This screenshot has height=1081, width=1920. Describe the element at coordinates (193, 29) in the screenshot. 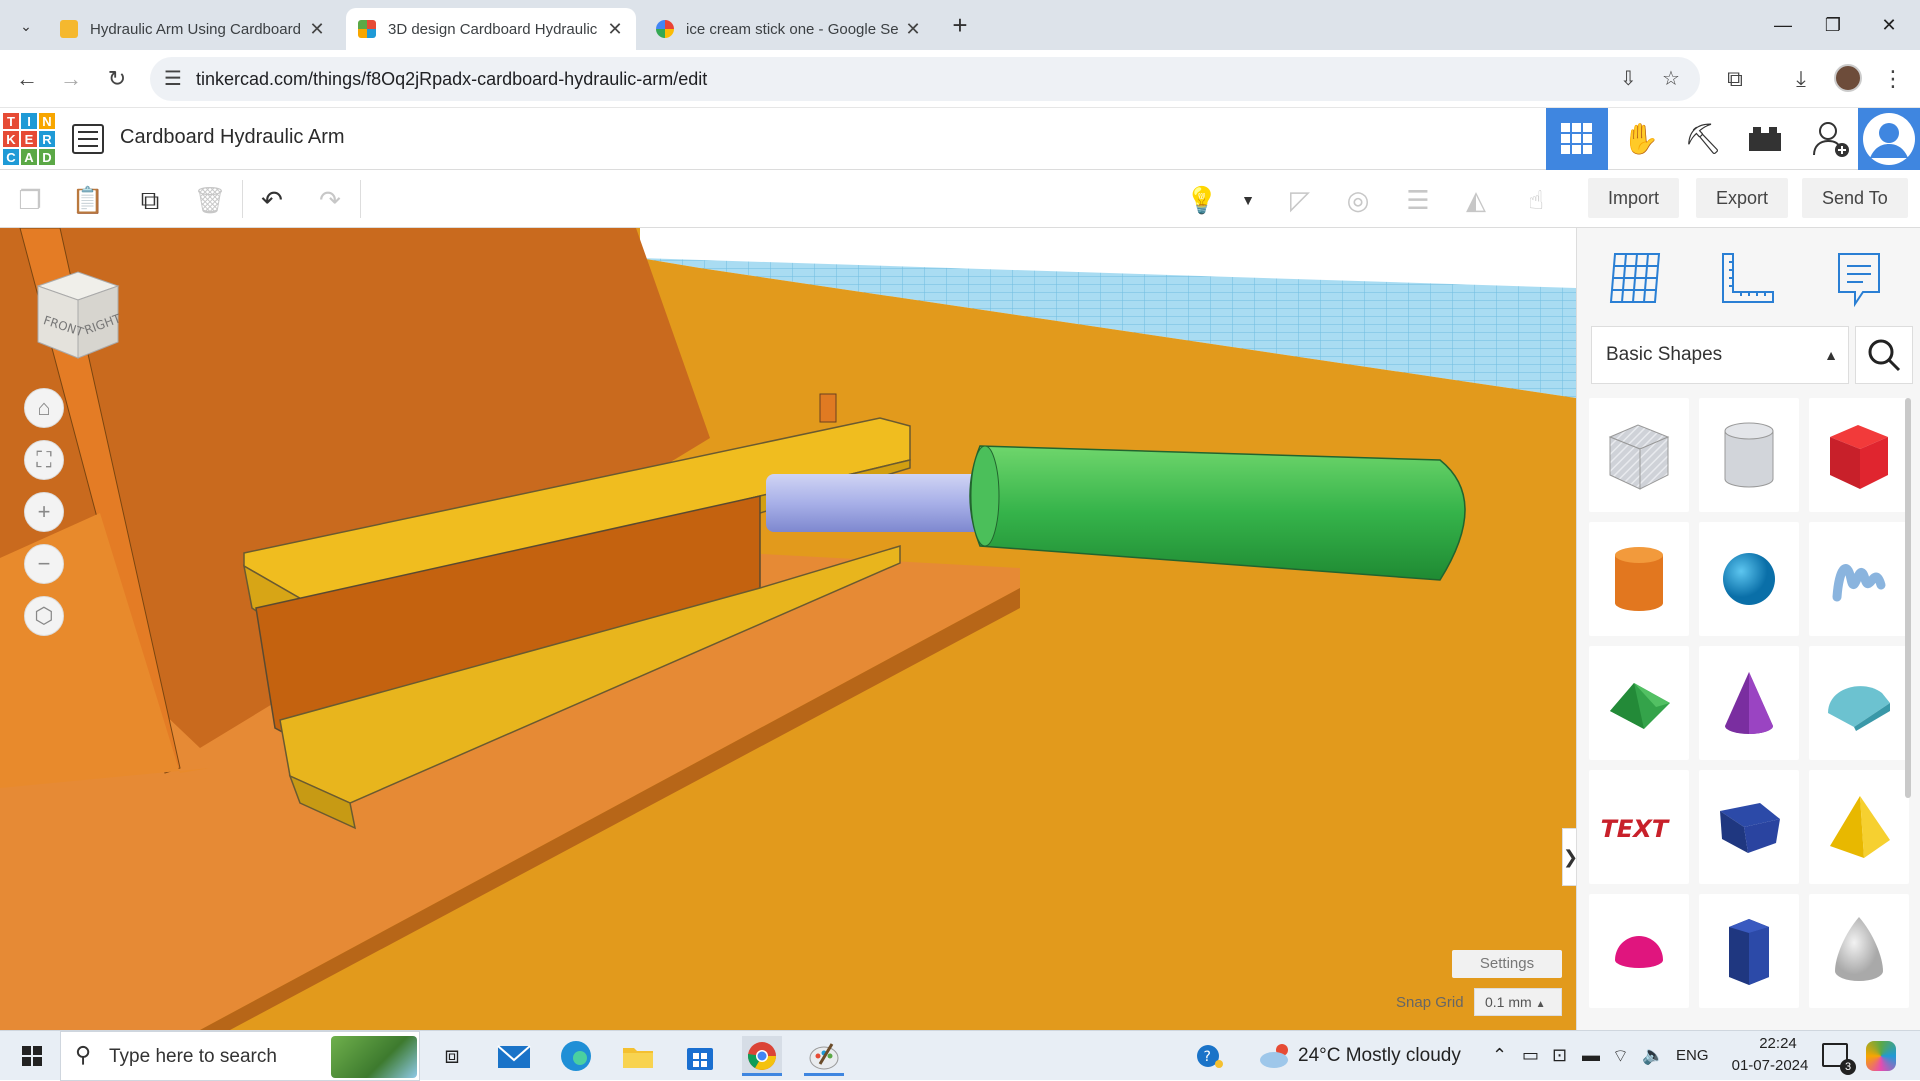

I see `browser-tab-hydraulic-arm: Hydraulic Arm Using Cardboard ✕` at that location.